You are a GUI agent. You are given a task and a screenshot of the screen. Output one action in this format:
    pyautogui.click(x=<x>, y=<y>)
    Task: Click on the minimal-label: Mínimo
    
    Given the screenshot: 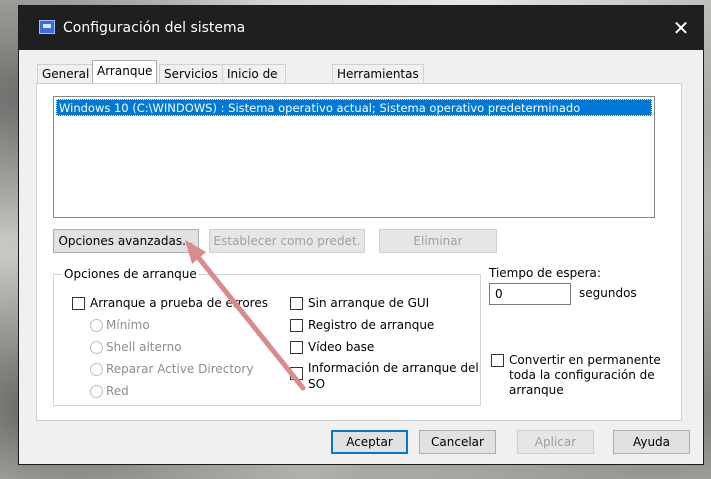 What is the action you would take?
    pyautogui.click(x=128, y=325)
    